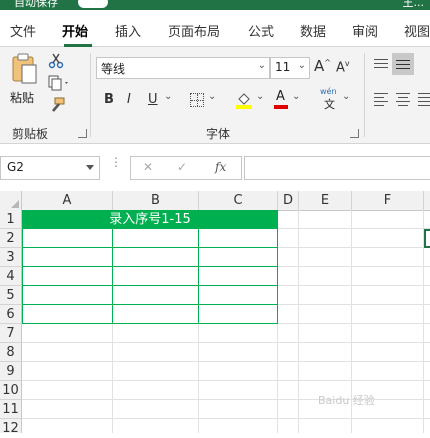 The width and height of the screenshot is (430, 438). I want to click on row-header-4: 4, so click(11, 276).